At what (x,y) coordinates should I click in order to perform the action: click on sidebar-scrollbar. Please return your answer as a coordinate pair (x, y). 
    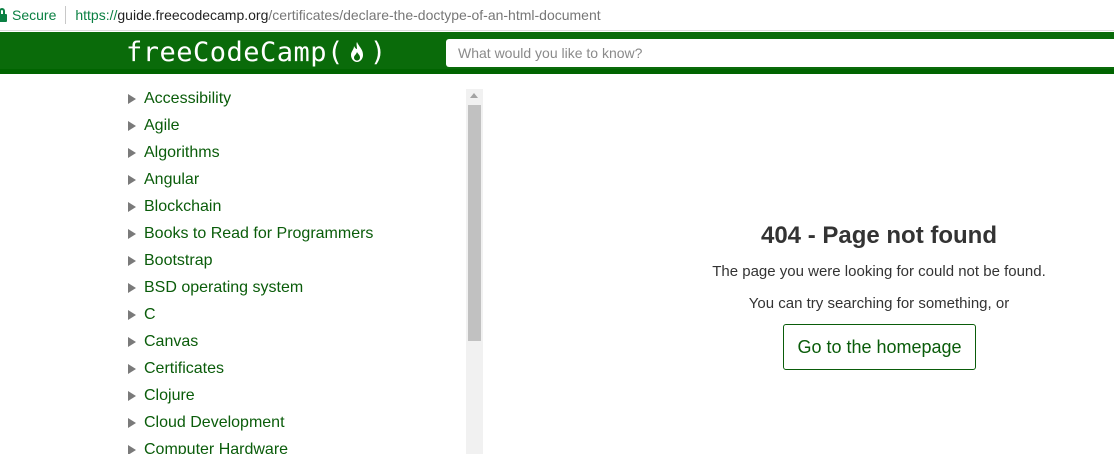
    Looking at the image, I should click on (474, 271).